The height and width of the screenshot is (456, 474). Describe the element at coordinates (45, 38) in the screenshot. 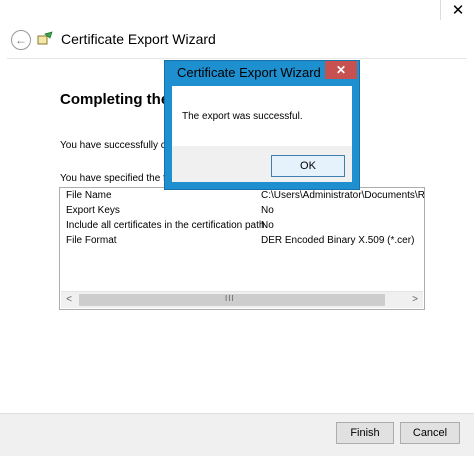

I see `certificate-wizard-icon` at that location.